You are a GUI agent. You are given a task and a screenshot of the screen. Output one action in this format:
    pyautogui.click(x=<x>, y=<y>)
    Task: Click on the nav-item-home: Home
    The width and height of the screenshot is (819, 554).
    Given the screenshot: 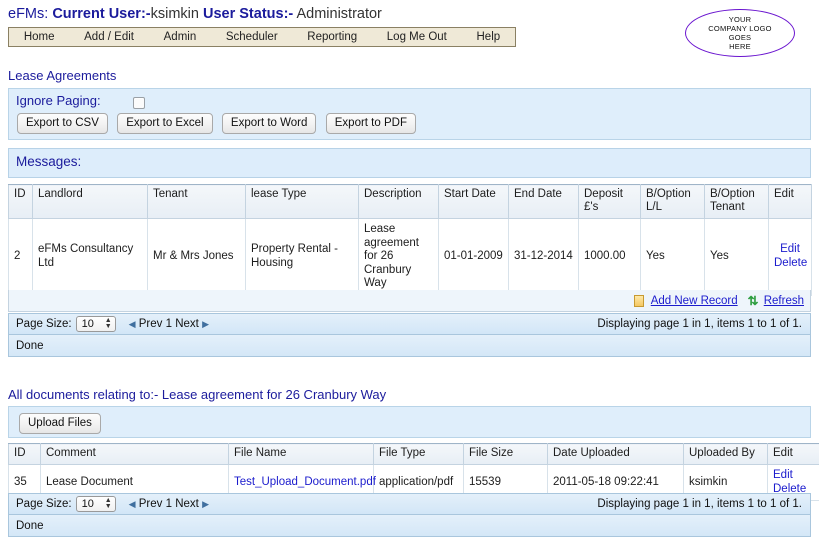 What is the action you would take?
    pyautogui.click(x=39, y=37)
    